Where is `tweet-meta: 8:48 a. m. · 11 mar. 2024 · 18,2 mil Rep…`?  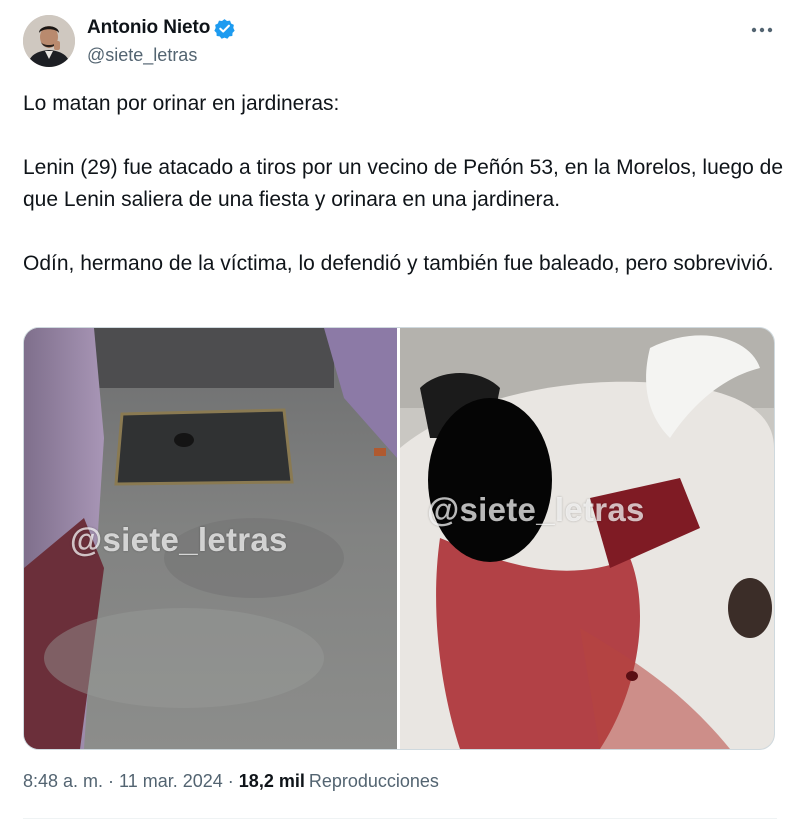
tweet-meta: 8:48 a. m. · 11 mar. 2024 · 18,2 mil Rep… is located at coordinates (231, 781).